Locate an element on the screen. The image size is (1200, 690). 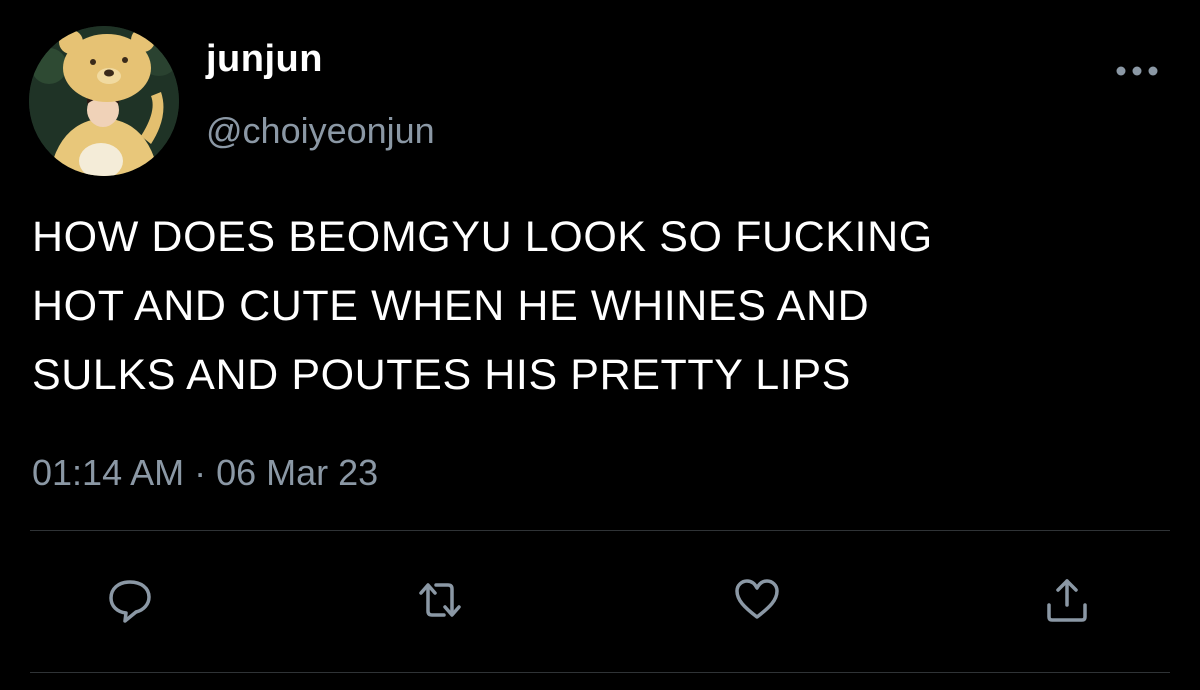
retweet-button is located at coordinates (440, 600).